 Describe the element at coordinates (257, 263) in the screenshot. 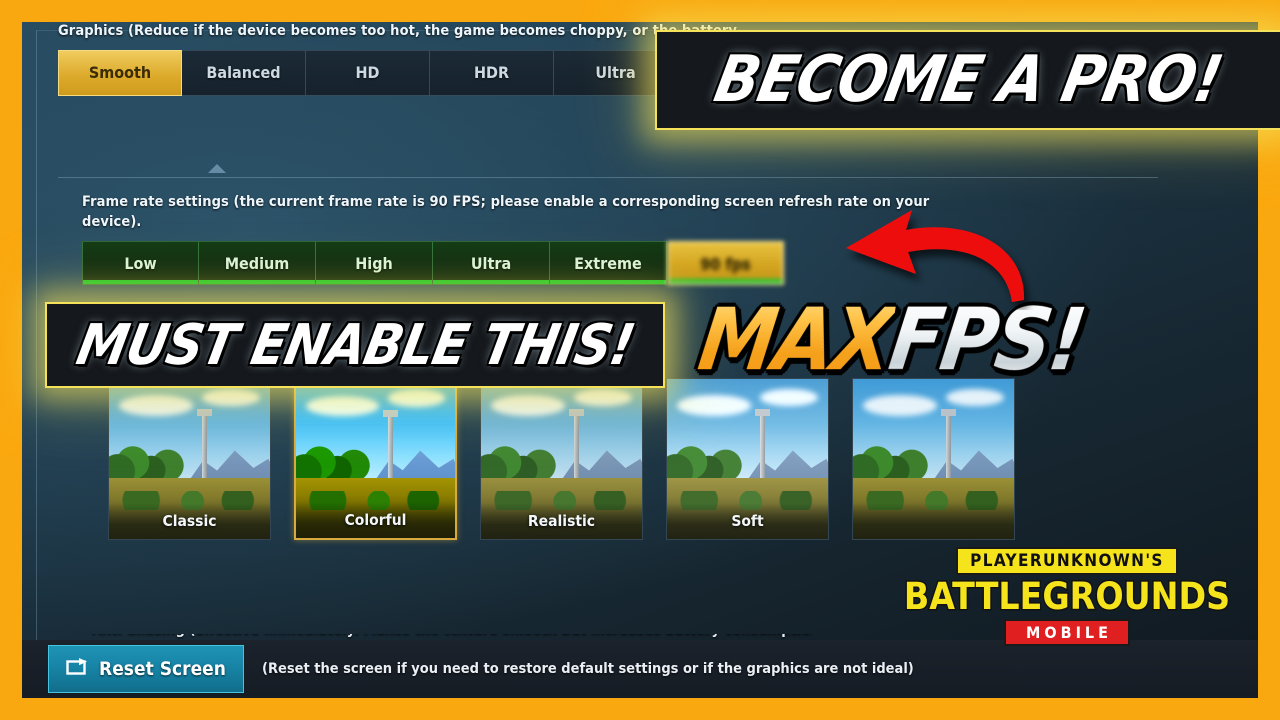

I see `frame-rate-medium: Medium` at that location.